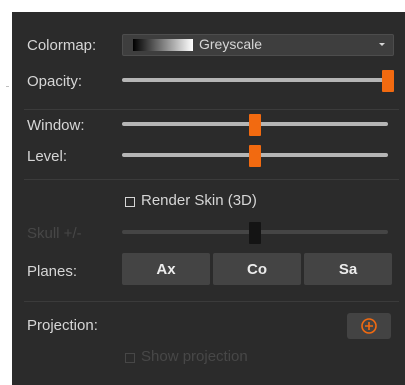 The height and width of the screenshot is (385, 405). What do you see at coordinates (348, 269) in the screenshot?
I see `plane-sagittal-button: Sa` at bounding box center [348, 269].